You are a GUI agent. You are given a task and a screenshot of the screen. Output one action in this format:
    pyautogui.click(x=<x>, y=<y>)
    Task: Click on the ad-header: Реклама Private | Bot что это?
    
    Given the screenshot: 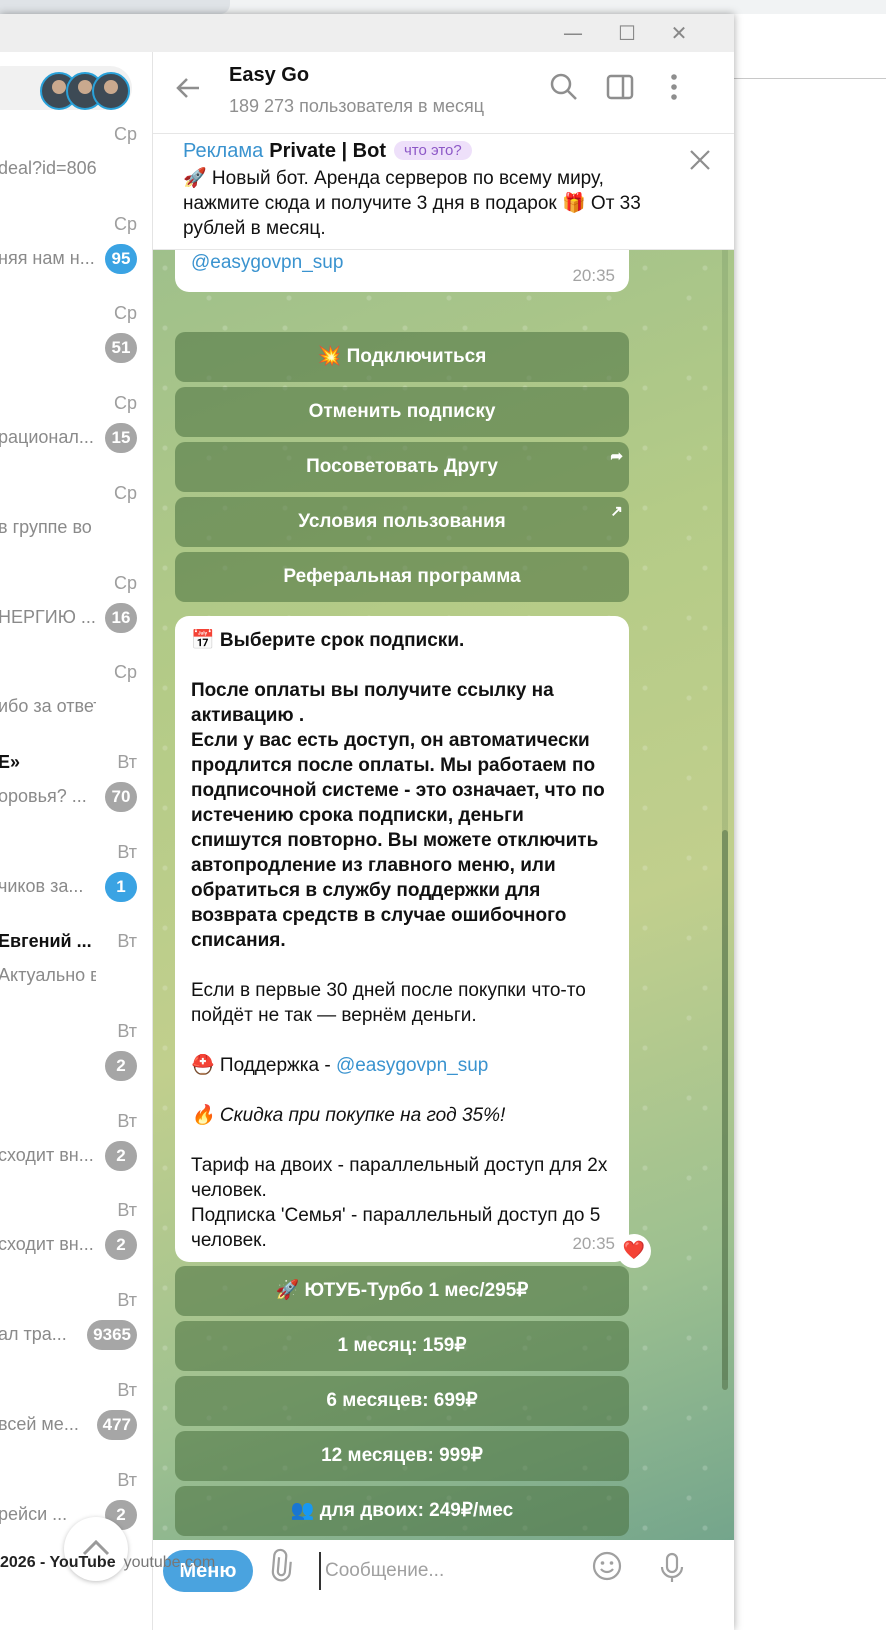 What is the action you would take?
    pyautogui.click(x=327, y=151)
    